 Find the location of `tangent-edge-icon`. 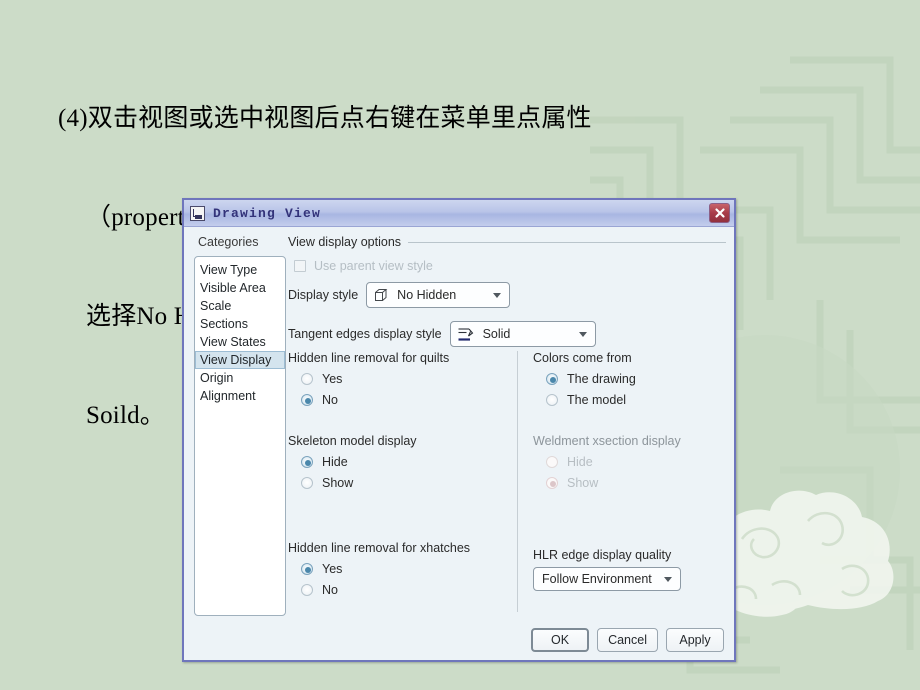

tangent-edge-icon is located at coordinates (465, 334).